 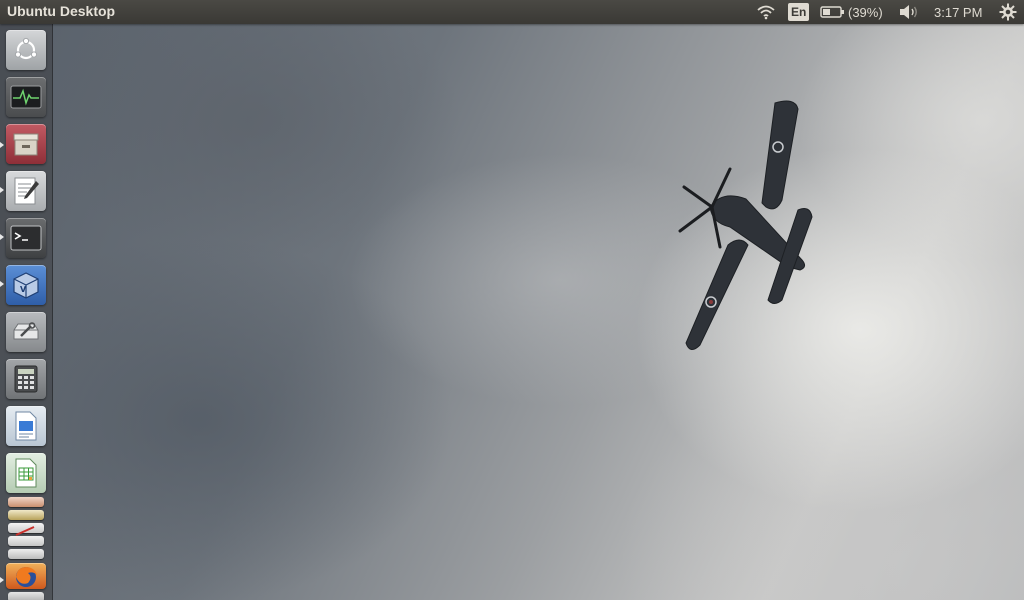 I want to click on libreoffice-calc-icon, so click(x=26, y=473).